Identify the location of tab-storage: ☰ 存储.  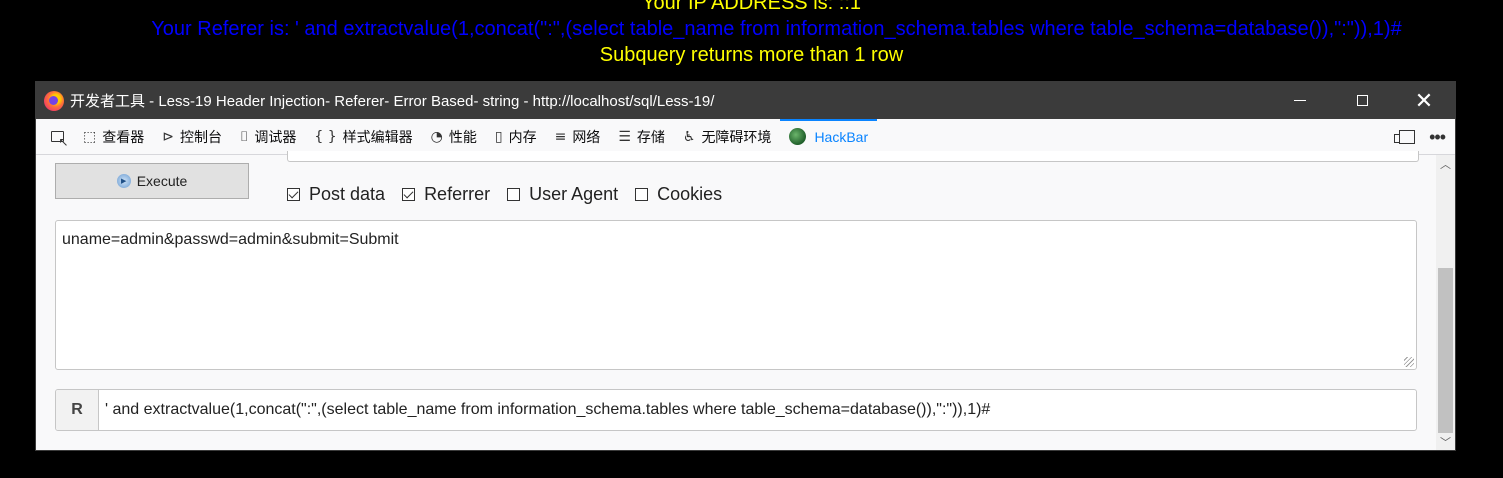
(641, 137).